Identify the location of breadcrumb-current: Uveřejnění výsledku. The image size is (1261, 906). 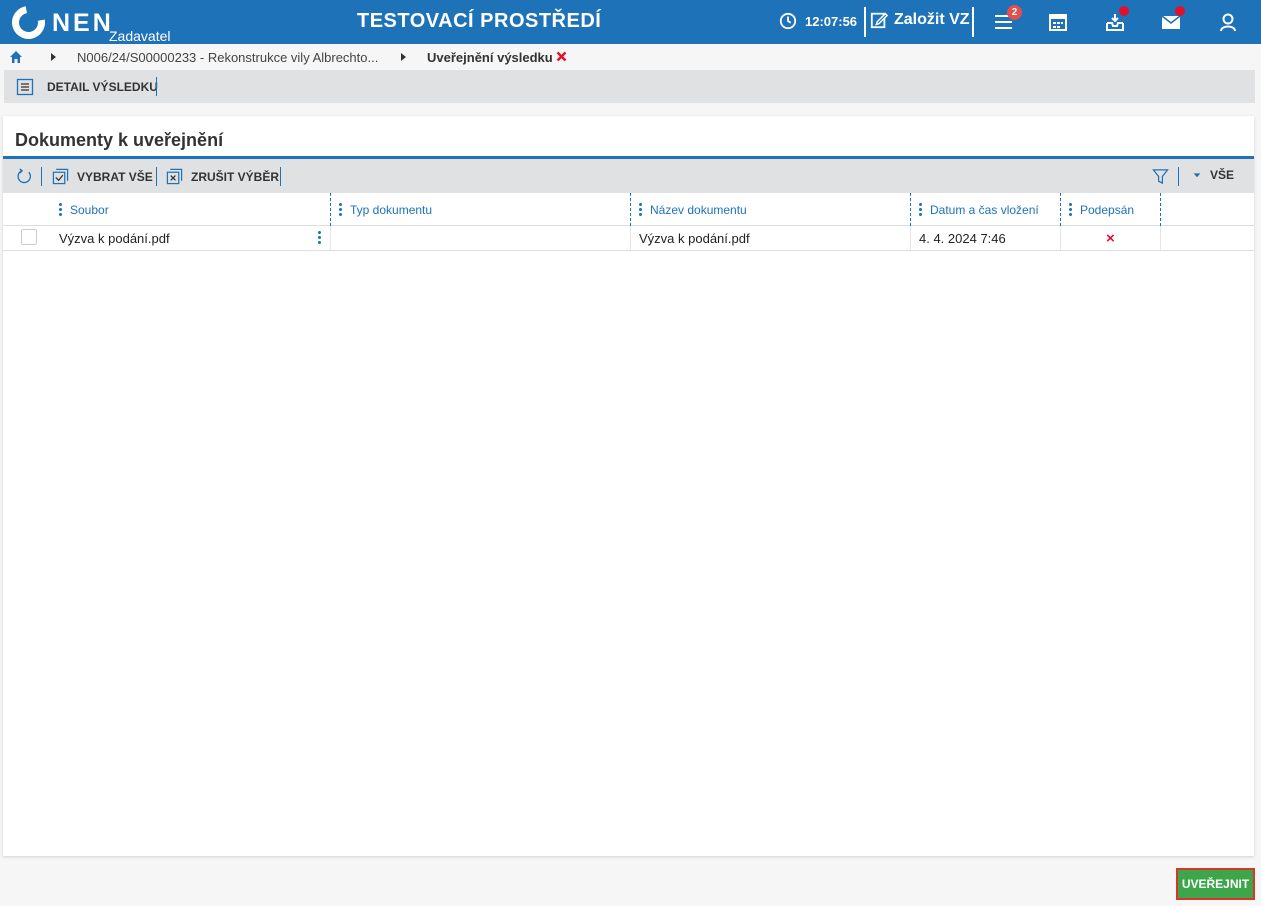
(490, 57).